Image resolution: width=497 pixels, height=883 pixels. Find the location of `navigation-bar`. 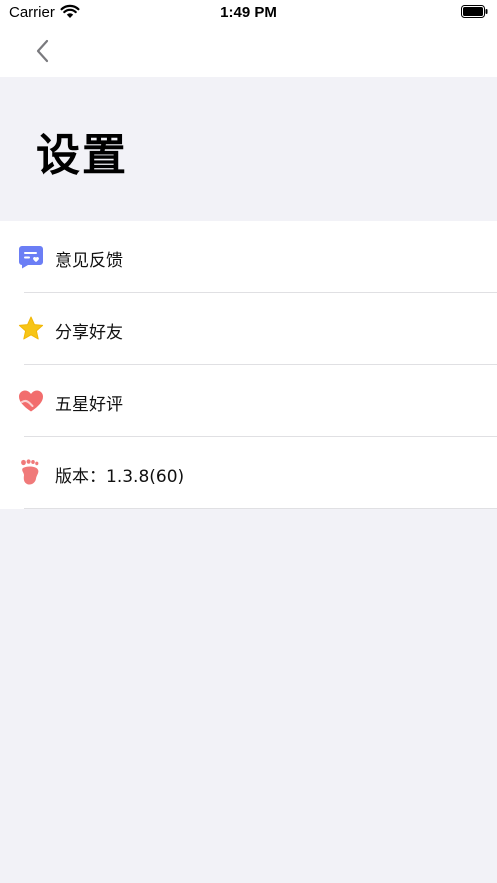

navigation-bar is located at coordinates (248, 51).